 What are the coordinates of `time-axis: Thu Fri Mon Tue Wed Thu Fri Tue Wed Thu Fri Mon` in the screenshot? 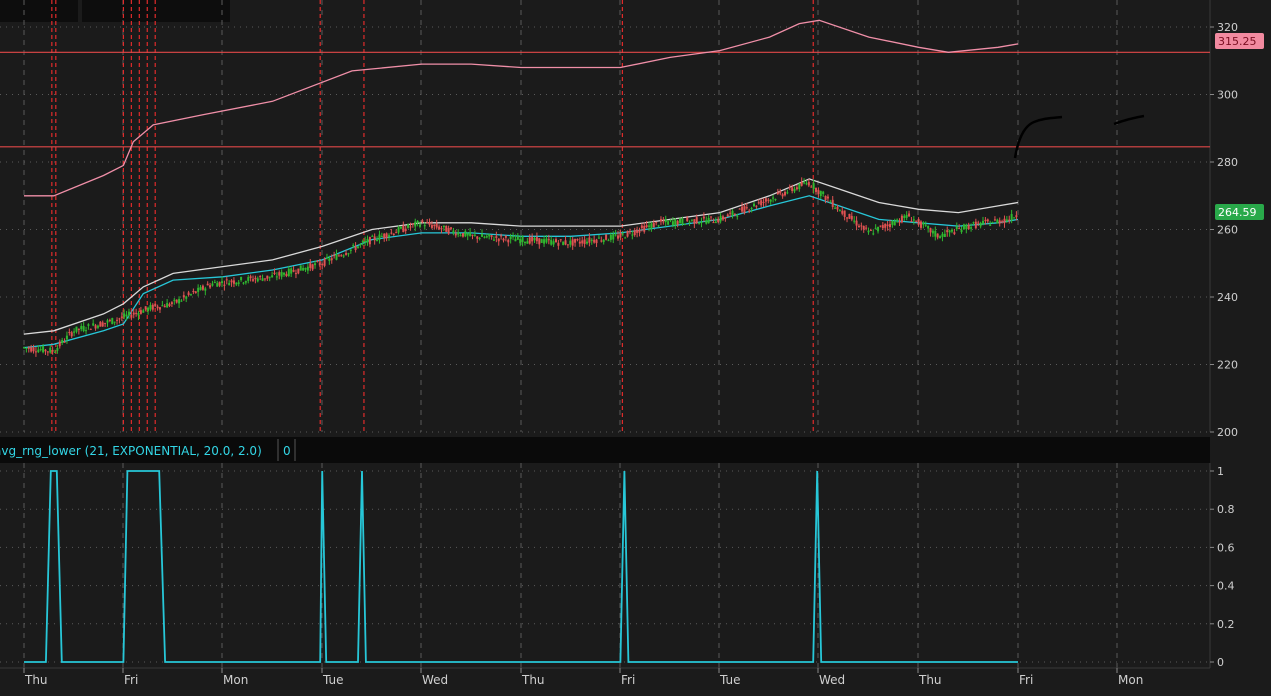 It's located at (635, 681).